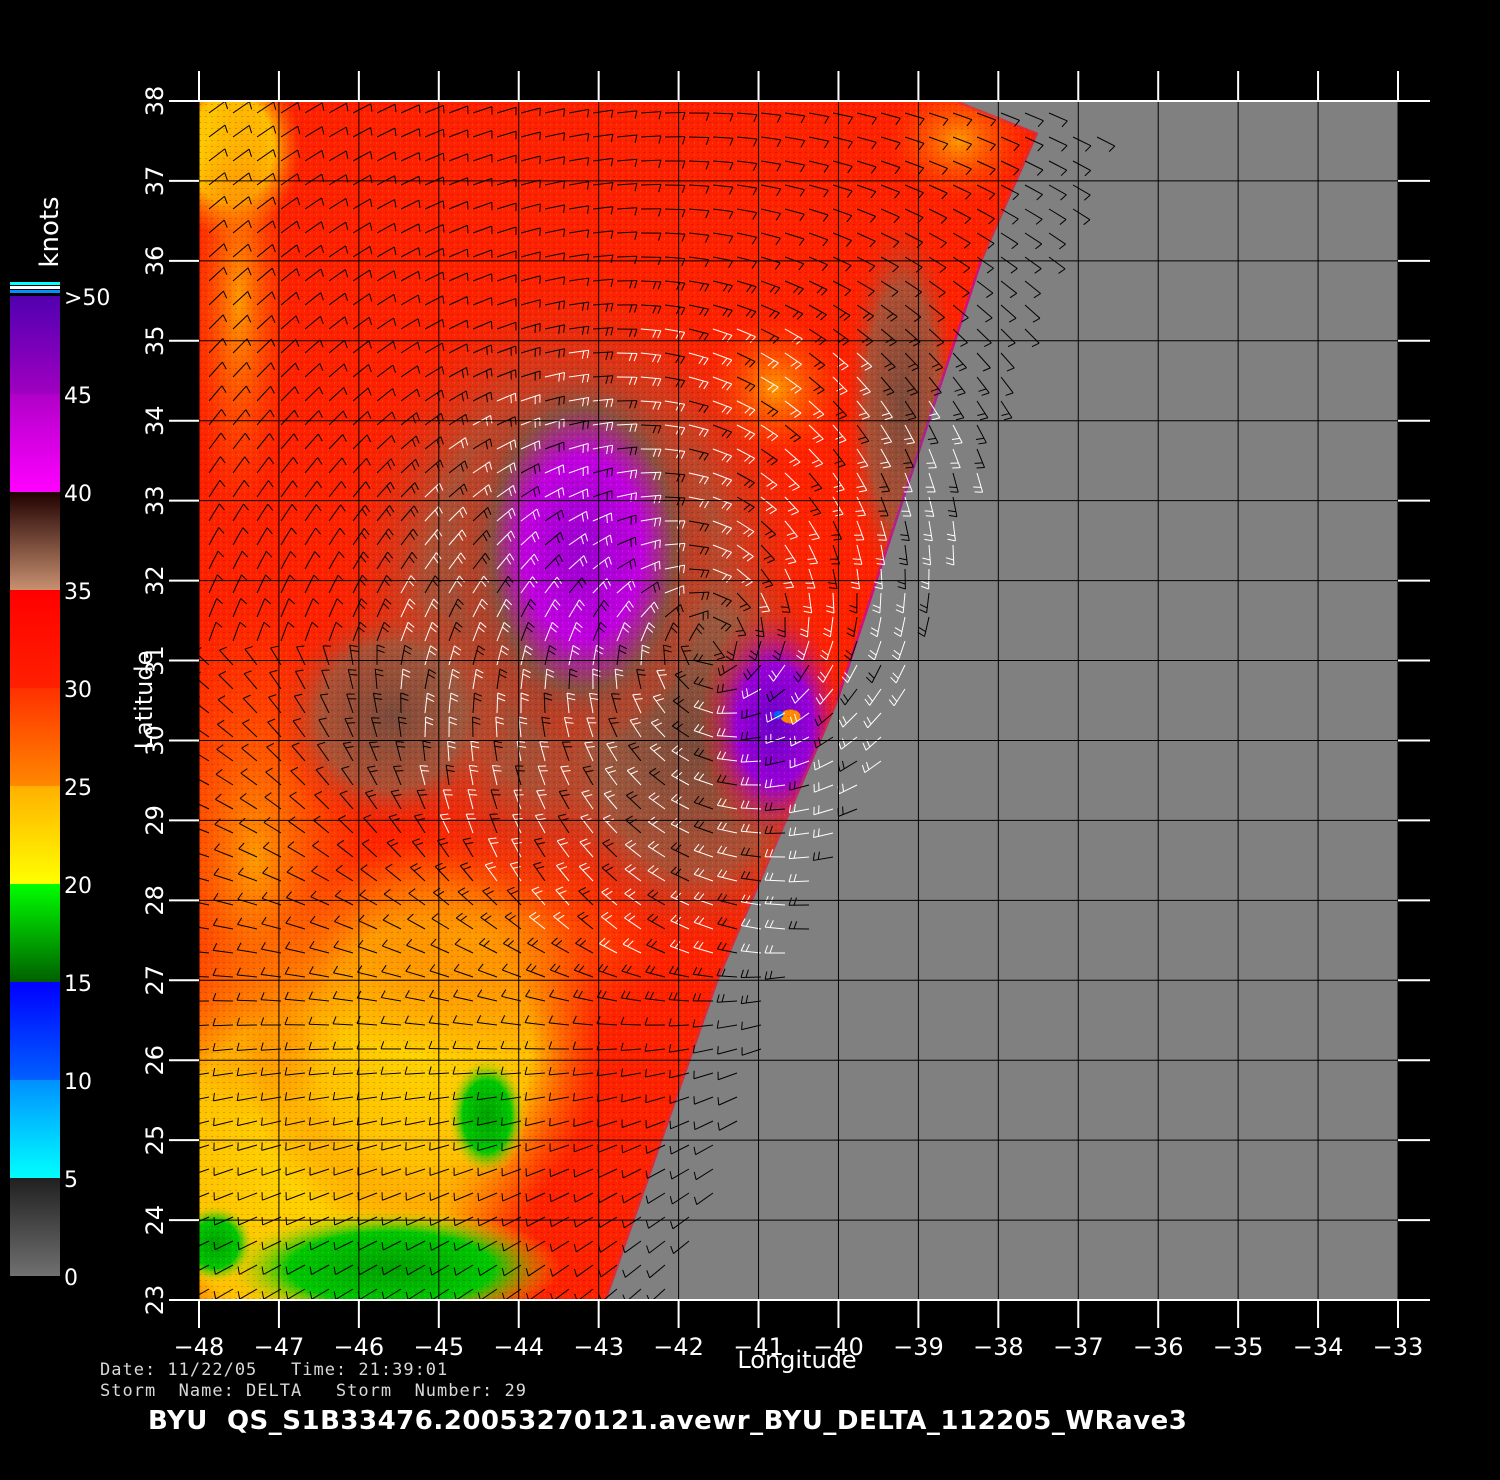  What do you see at coordinates (359, 1347) in the screenshot?
I see `lon-tick-label: −46` at bounding box center [359, 1347].